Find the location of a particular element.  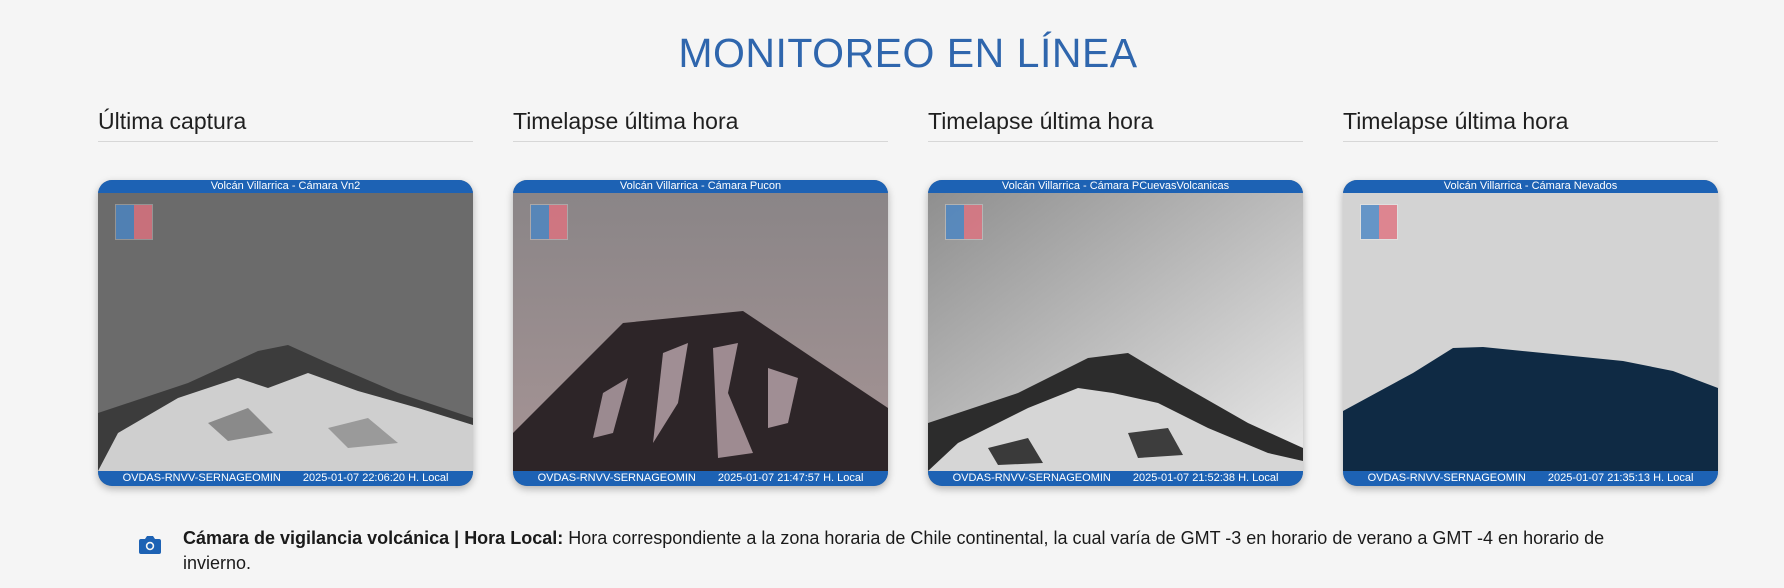

camera-label: Volcán Villarrica - Cámara Nevados is located at coordinates (1530, 186).